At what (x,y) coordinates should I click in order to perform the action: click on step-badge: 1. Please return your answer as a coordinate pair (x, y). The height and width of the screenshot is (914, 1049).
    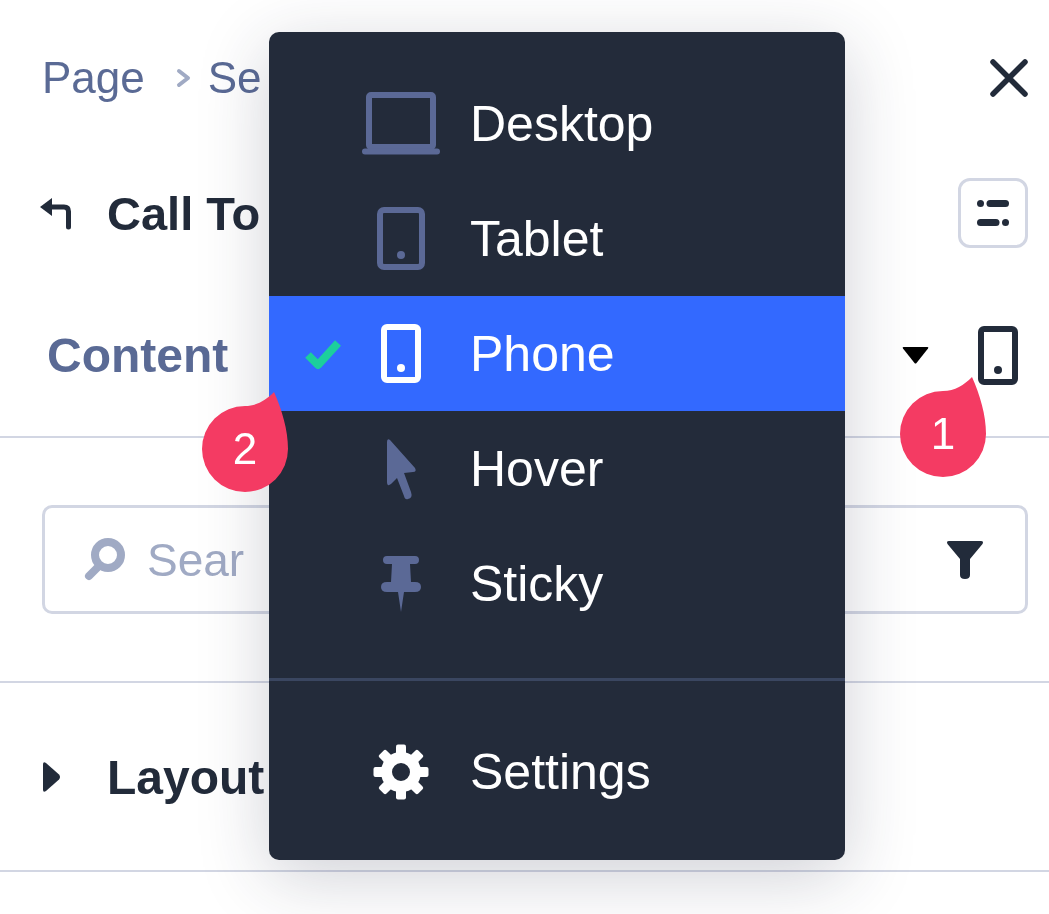
    Looking at the image, I should click on (943, 427).